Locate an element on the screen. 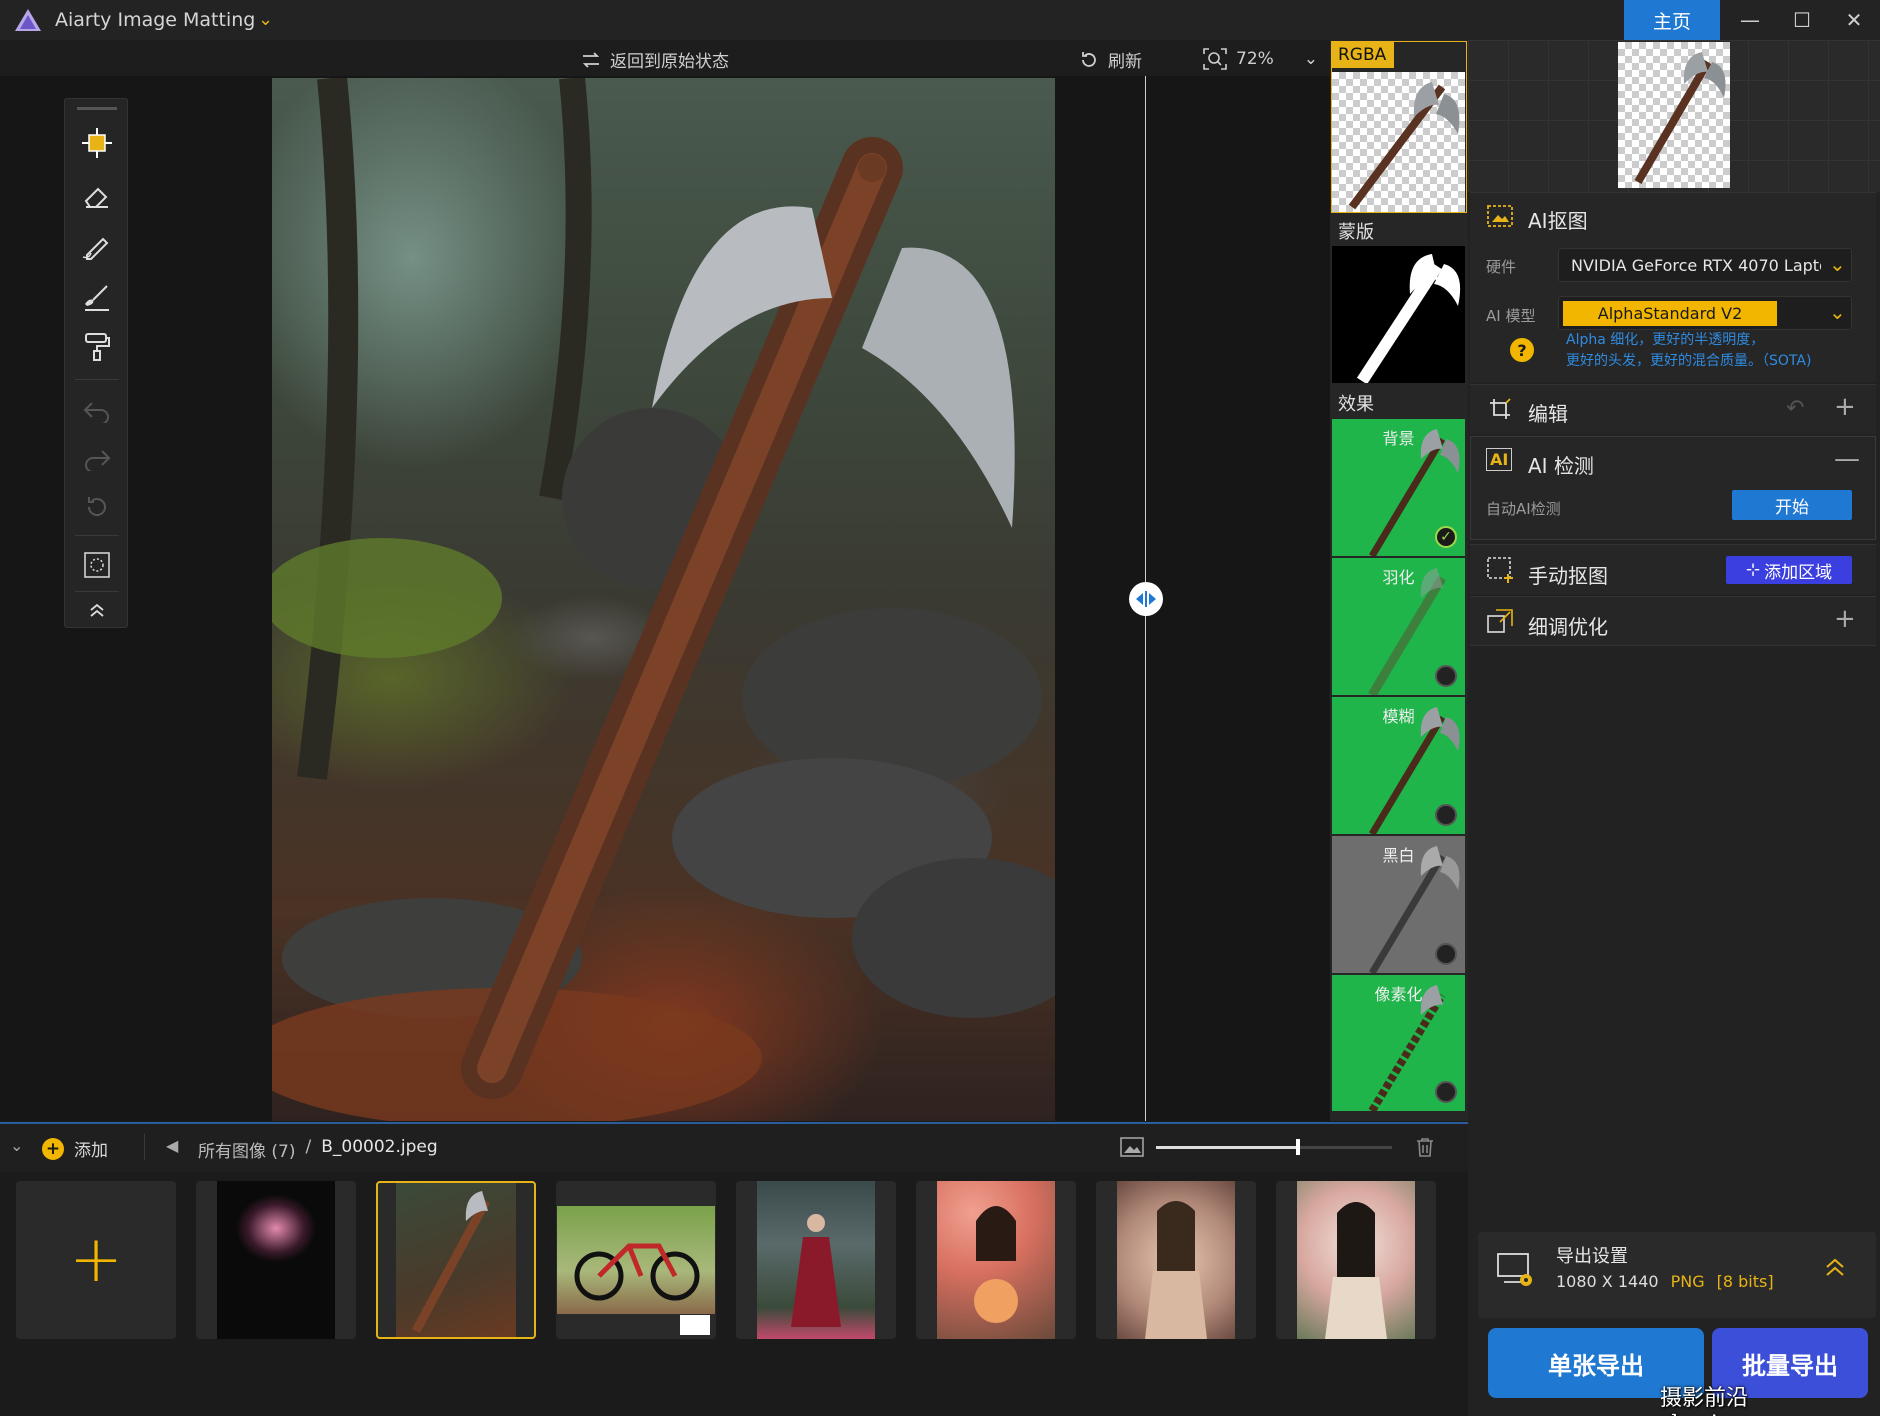  breadcrumb-current-file: B_00002.jpeg is located at coordinates (379, 1147).